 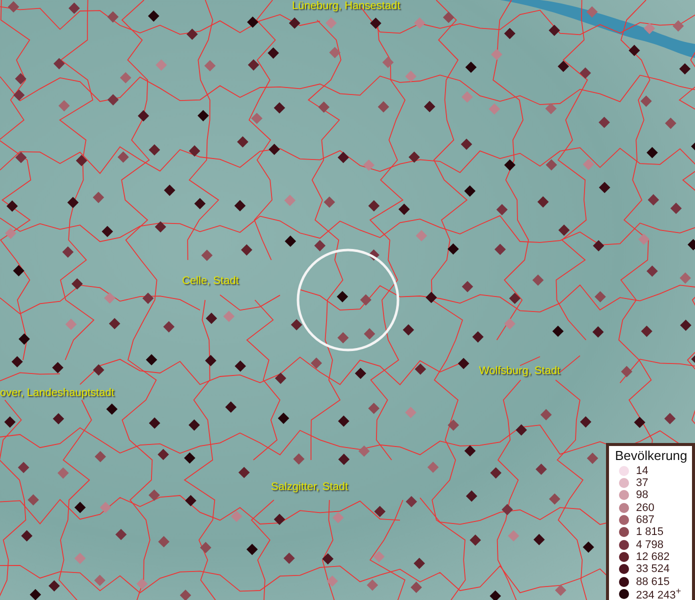 I want to click on place-label: Celle, Stadt, so click(x=210, y=281).